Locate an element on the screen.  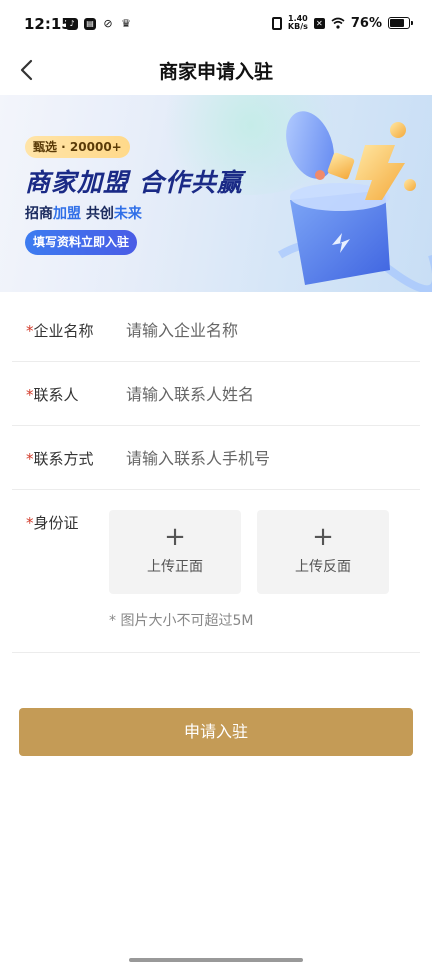
battery-icon is located at coordinates (400, 23).